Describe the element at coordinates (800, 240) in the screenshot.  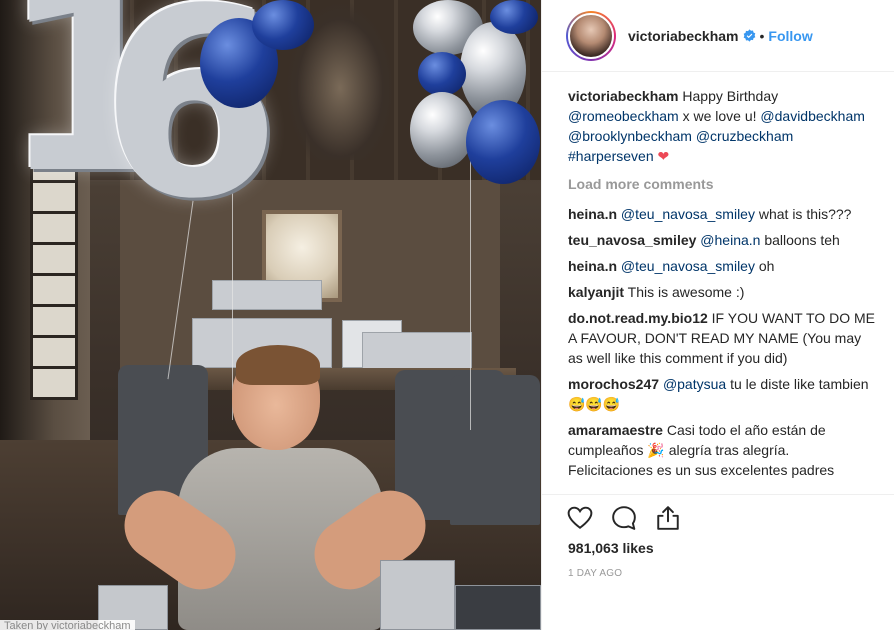
I see `comment-text: balloons teh` at that location.